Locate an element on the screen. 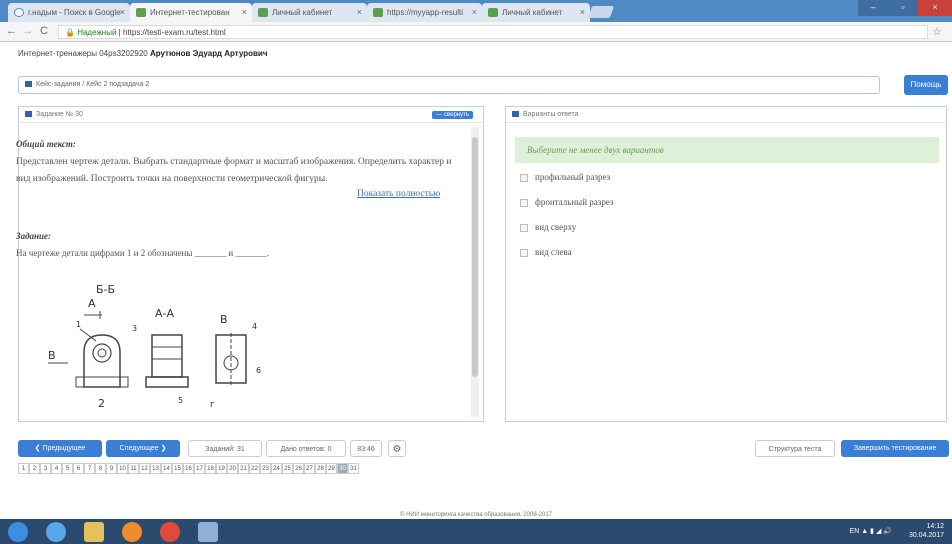  answer-hint: Выберите не менее двух вариантов is located at coordinates (727, 150).